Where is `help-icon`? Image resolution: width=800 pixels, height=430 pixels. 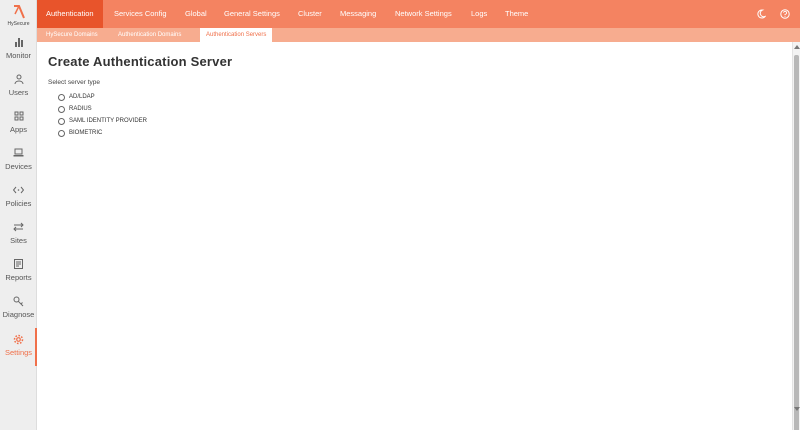
help-icon is located at coordinates (785, 14).